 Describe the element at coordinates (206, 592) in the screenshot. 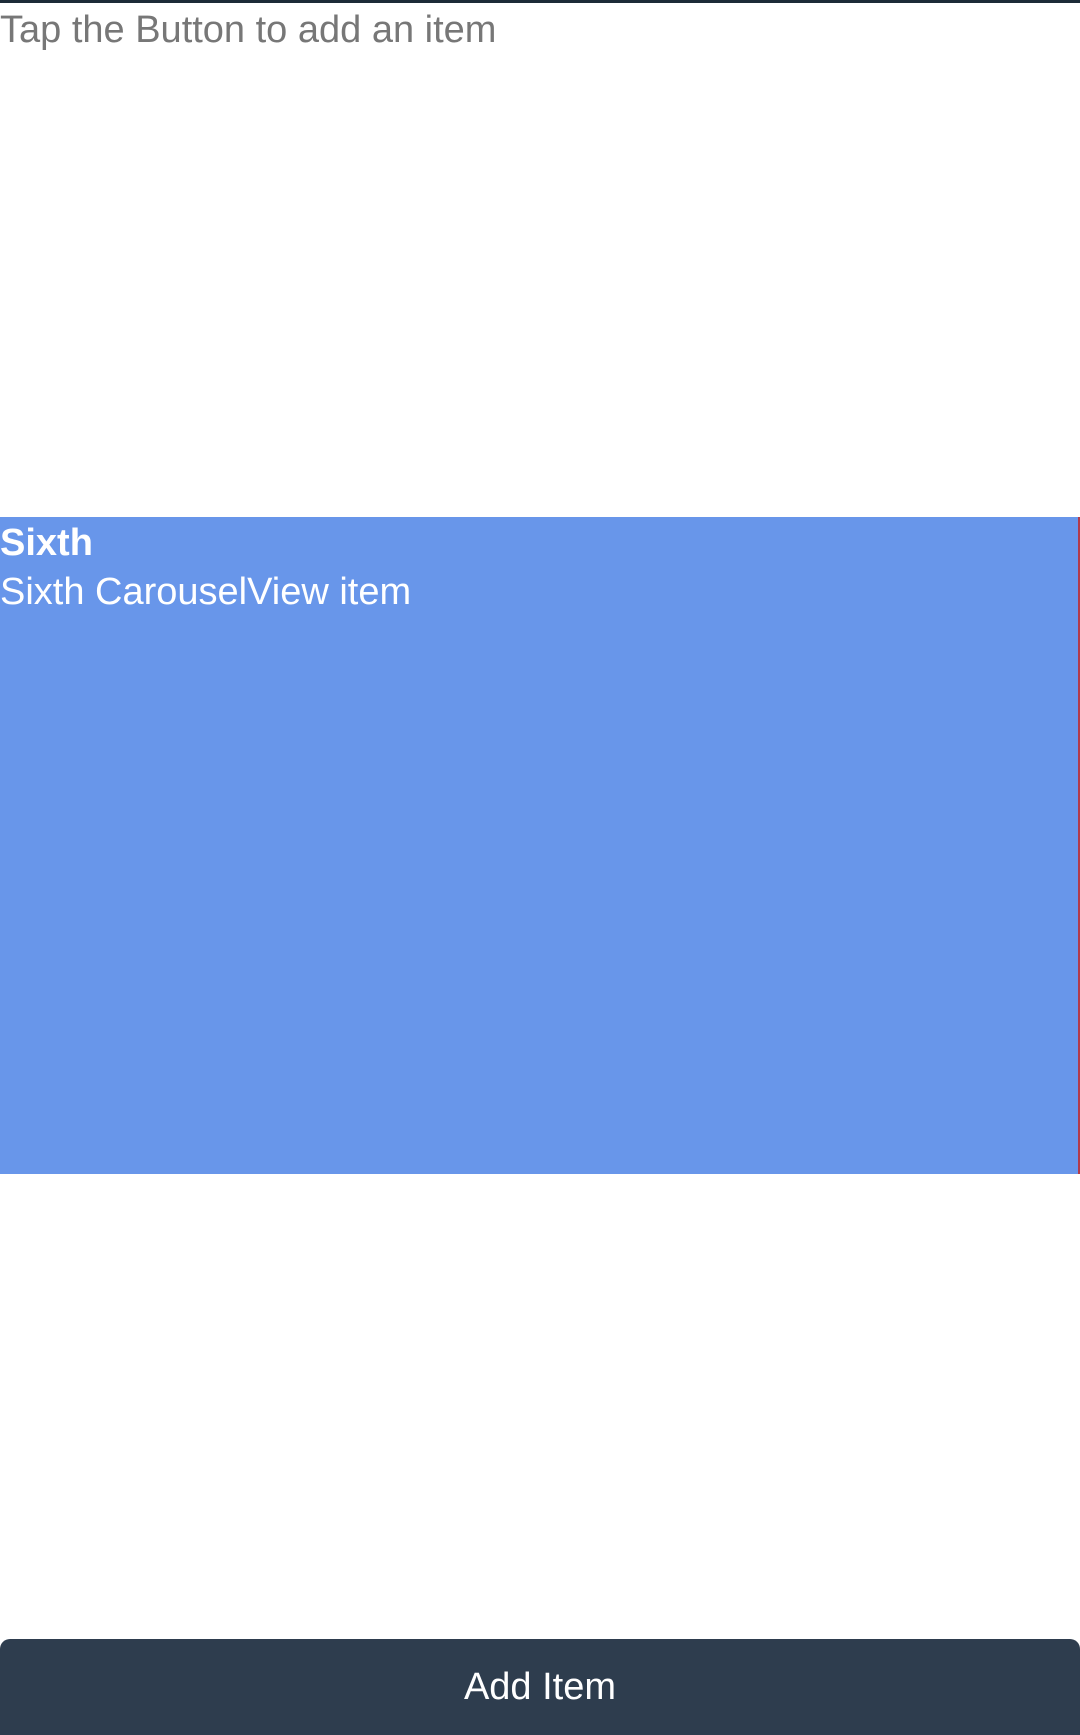

I see `carousel-item-subtitle: Sixth CarouselView item` at that location.